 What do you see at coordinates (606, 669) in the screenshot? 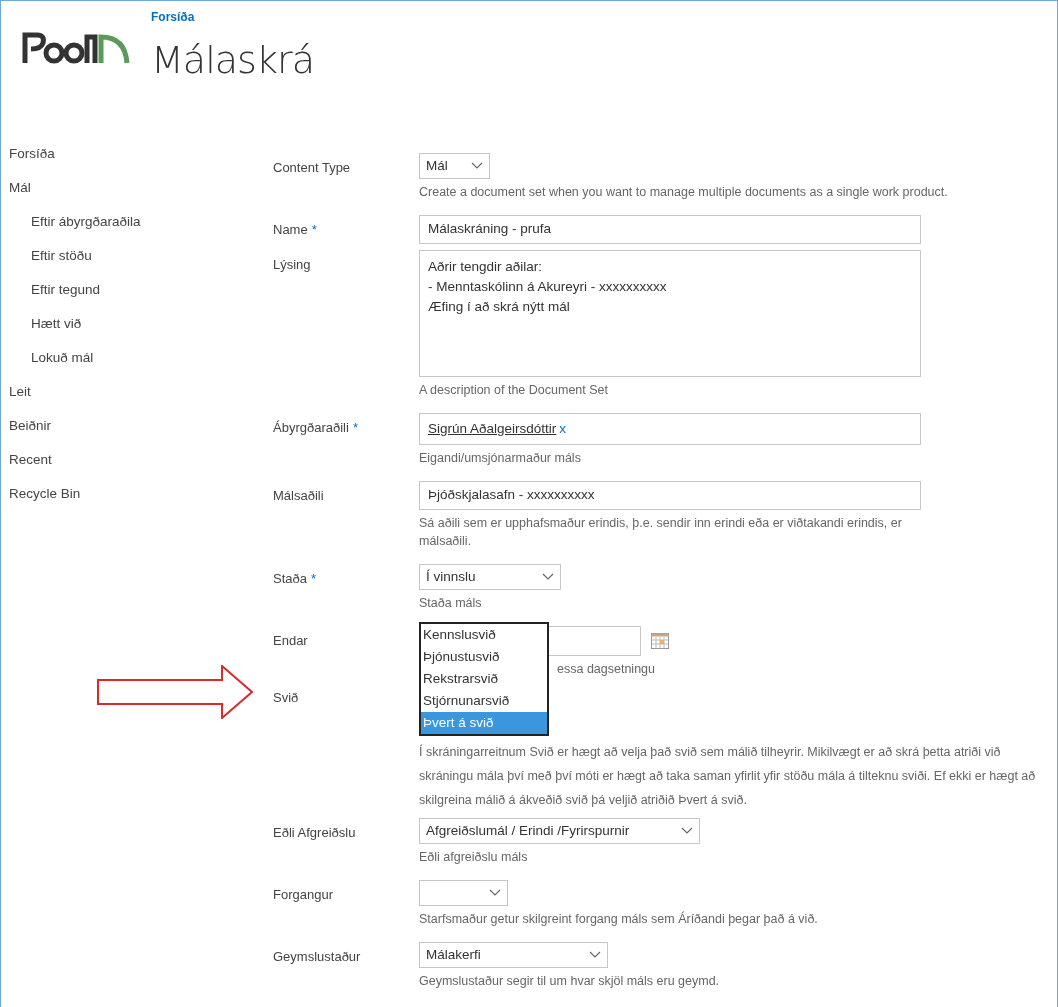
I see `help-text: essa dagsetningu` at bounding box center [606, 669].